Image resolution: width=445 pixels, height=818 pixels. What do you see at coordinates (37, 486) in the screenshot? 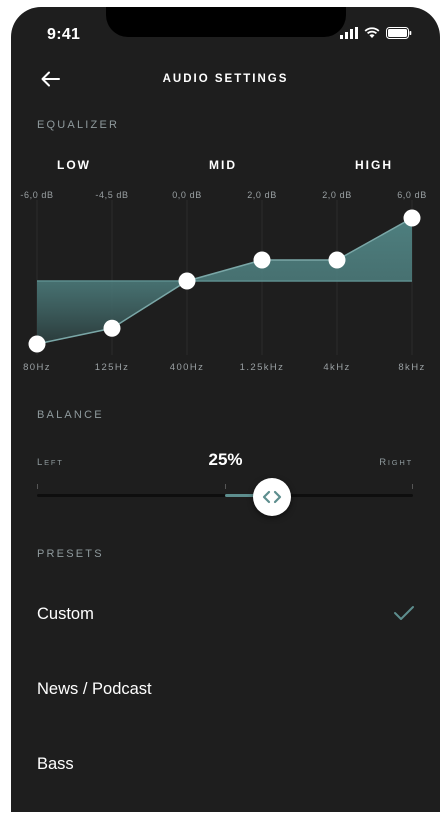
I see `balance-tick-left` at bounding box center [37, 486].